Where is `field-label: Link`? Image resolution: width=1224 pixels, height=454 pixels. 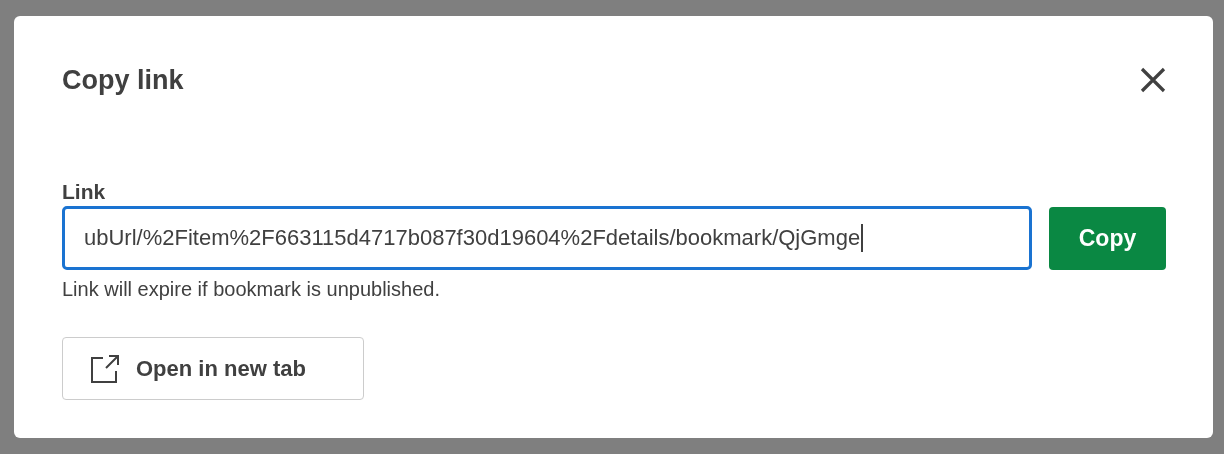
field-label: Link is located at coordinates (84, 192).